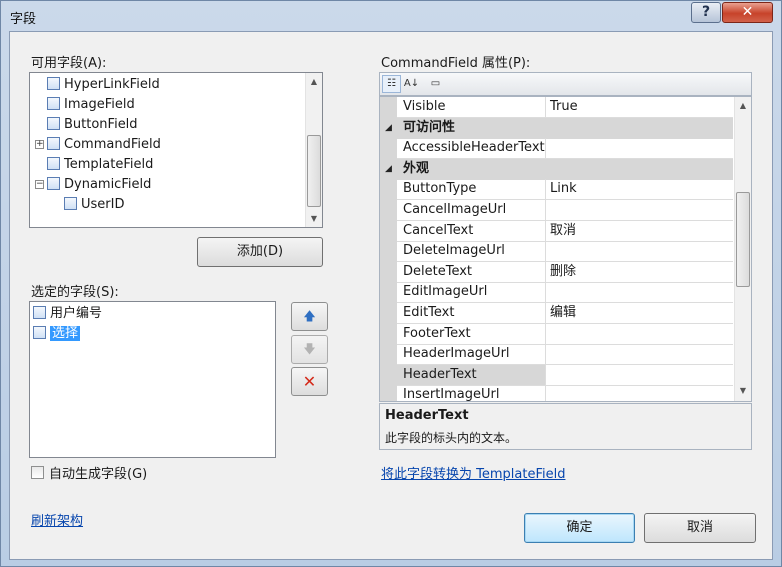  Describe the element at coordinates (53, 163) in the screenshot. I see `template-field-icon` at that location.